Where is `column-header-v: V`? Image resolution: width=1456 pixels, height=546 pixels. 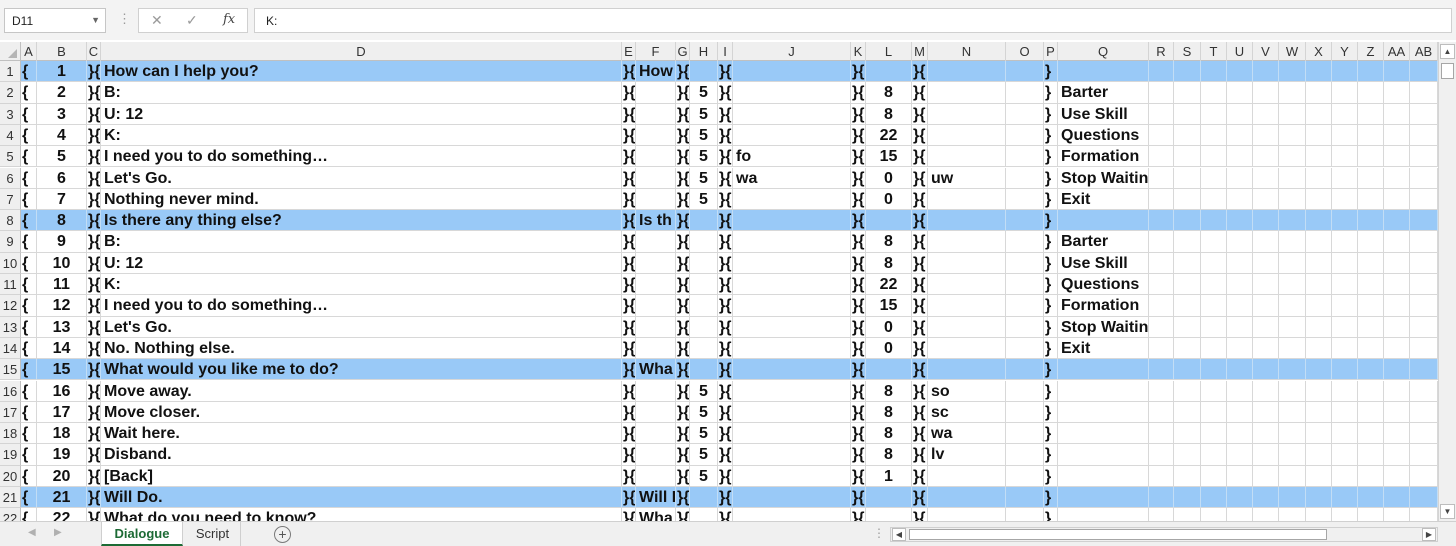
column-header-v: V is located at coordinates (1266, 51).